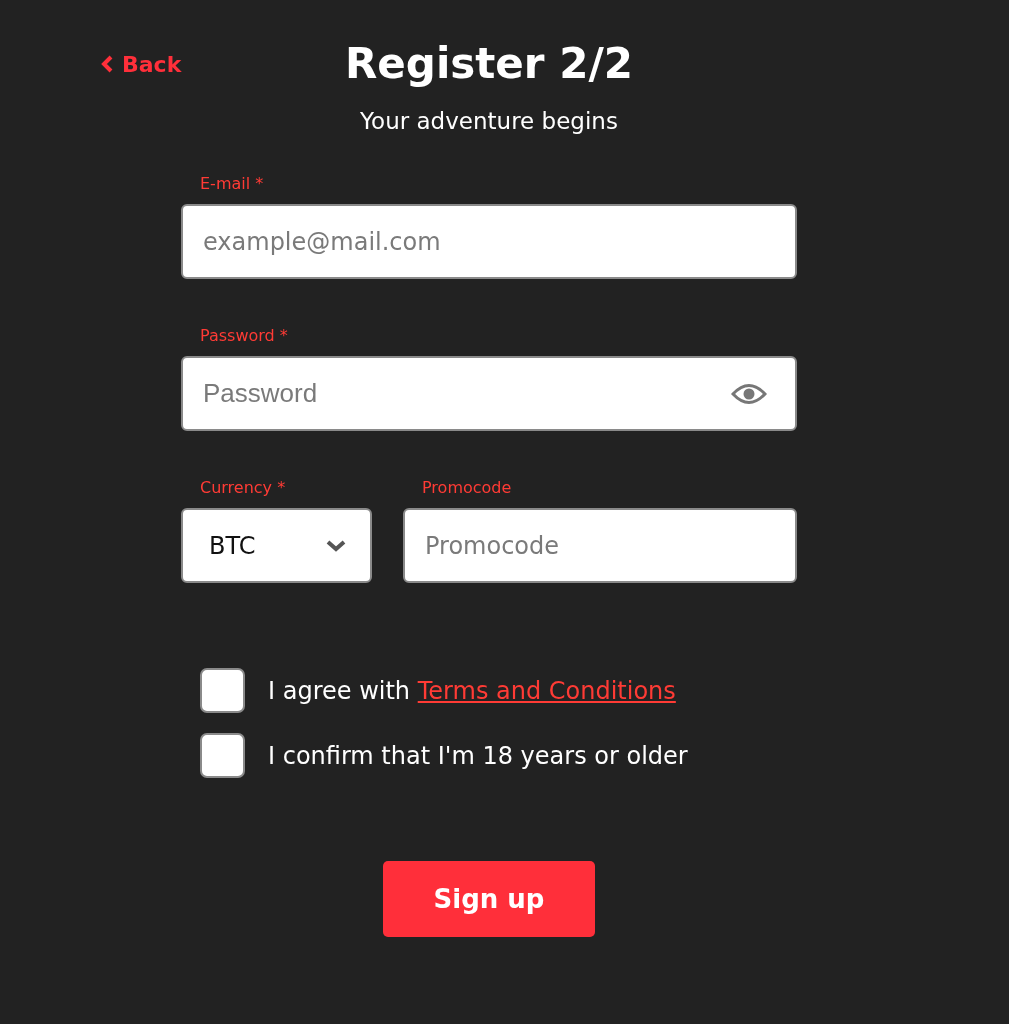  I want to click on chevron-left-icon, so click(107, 64).